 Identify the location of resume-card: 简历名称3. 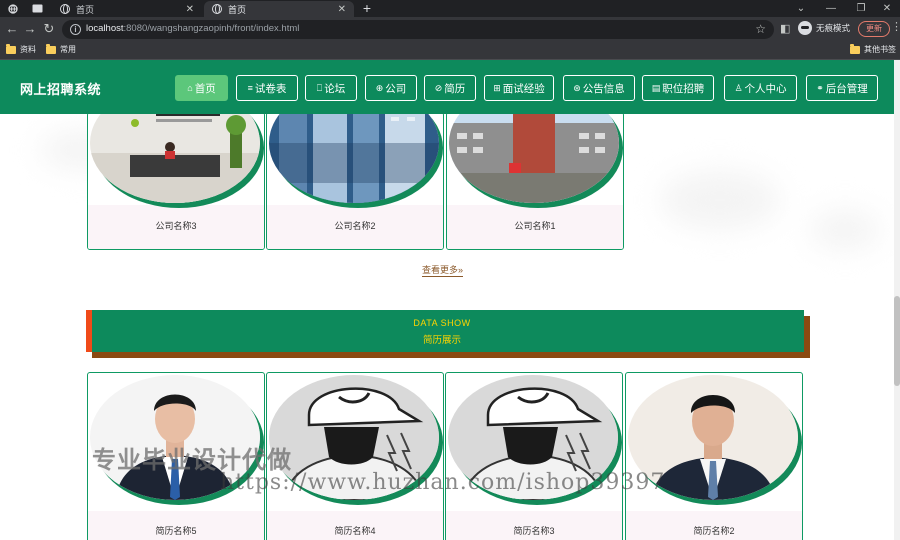
(534, 456).